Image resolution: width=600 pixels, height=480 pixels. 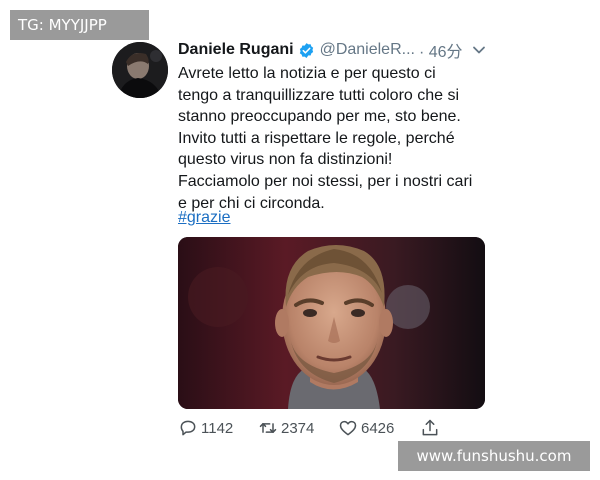 I want to click on watermark-top-left: TG: MYYJJPP, so click(x=79, y=25).